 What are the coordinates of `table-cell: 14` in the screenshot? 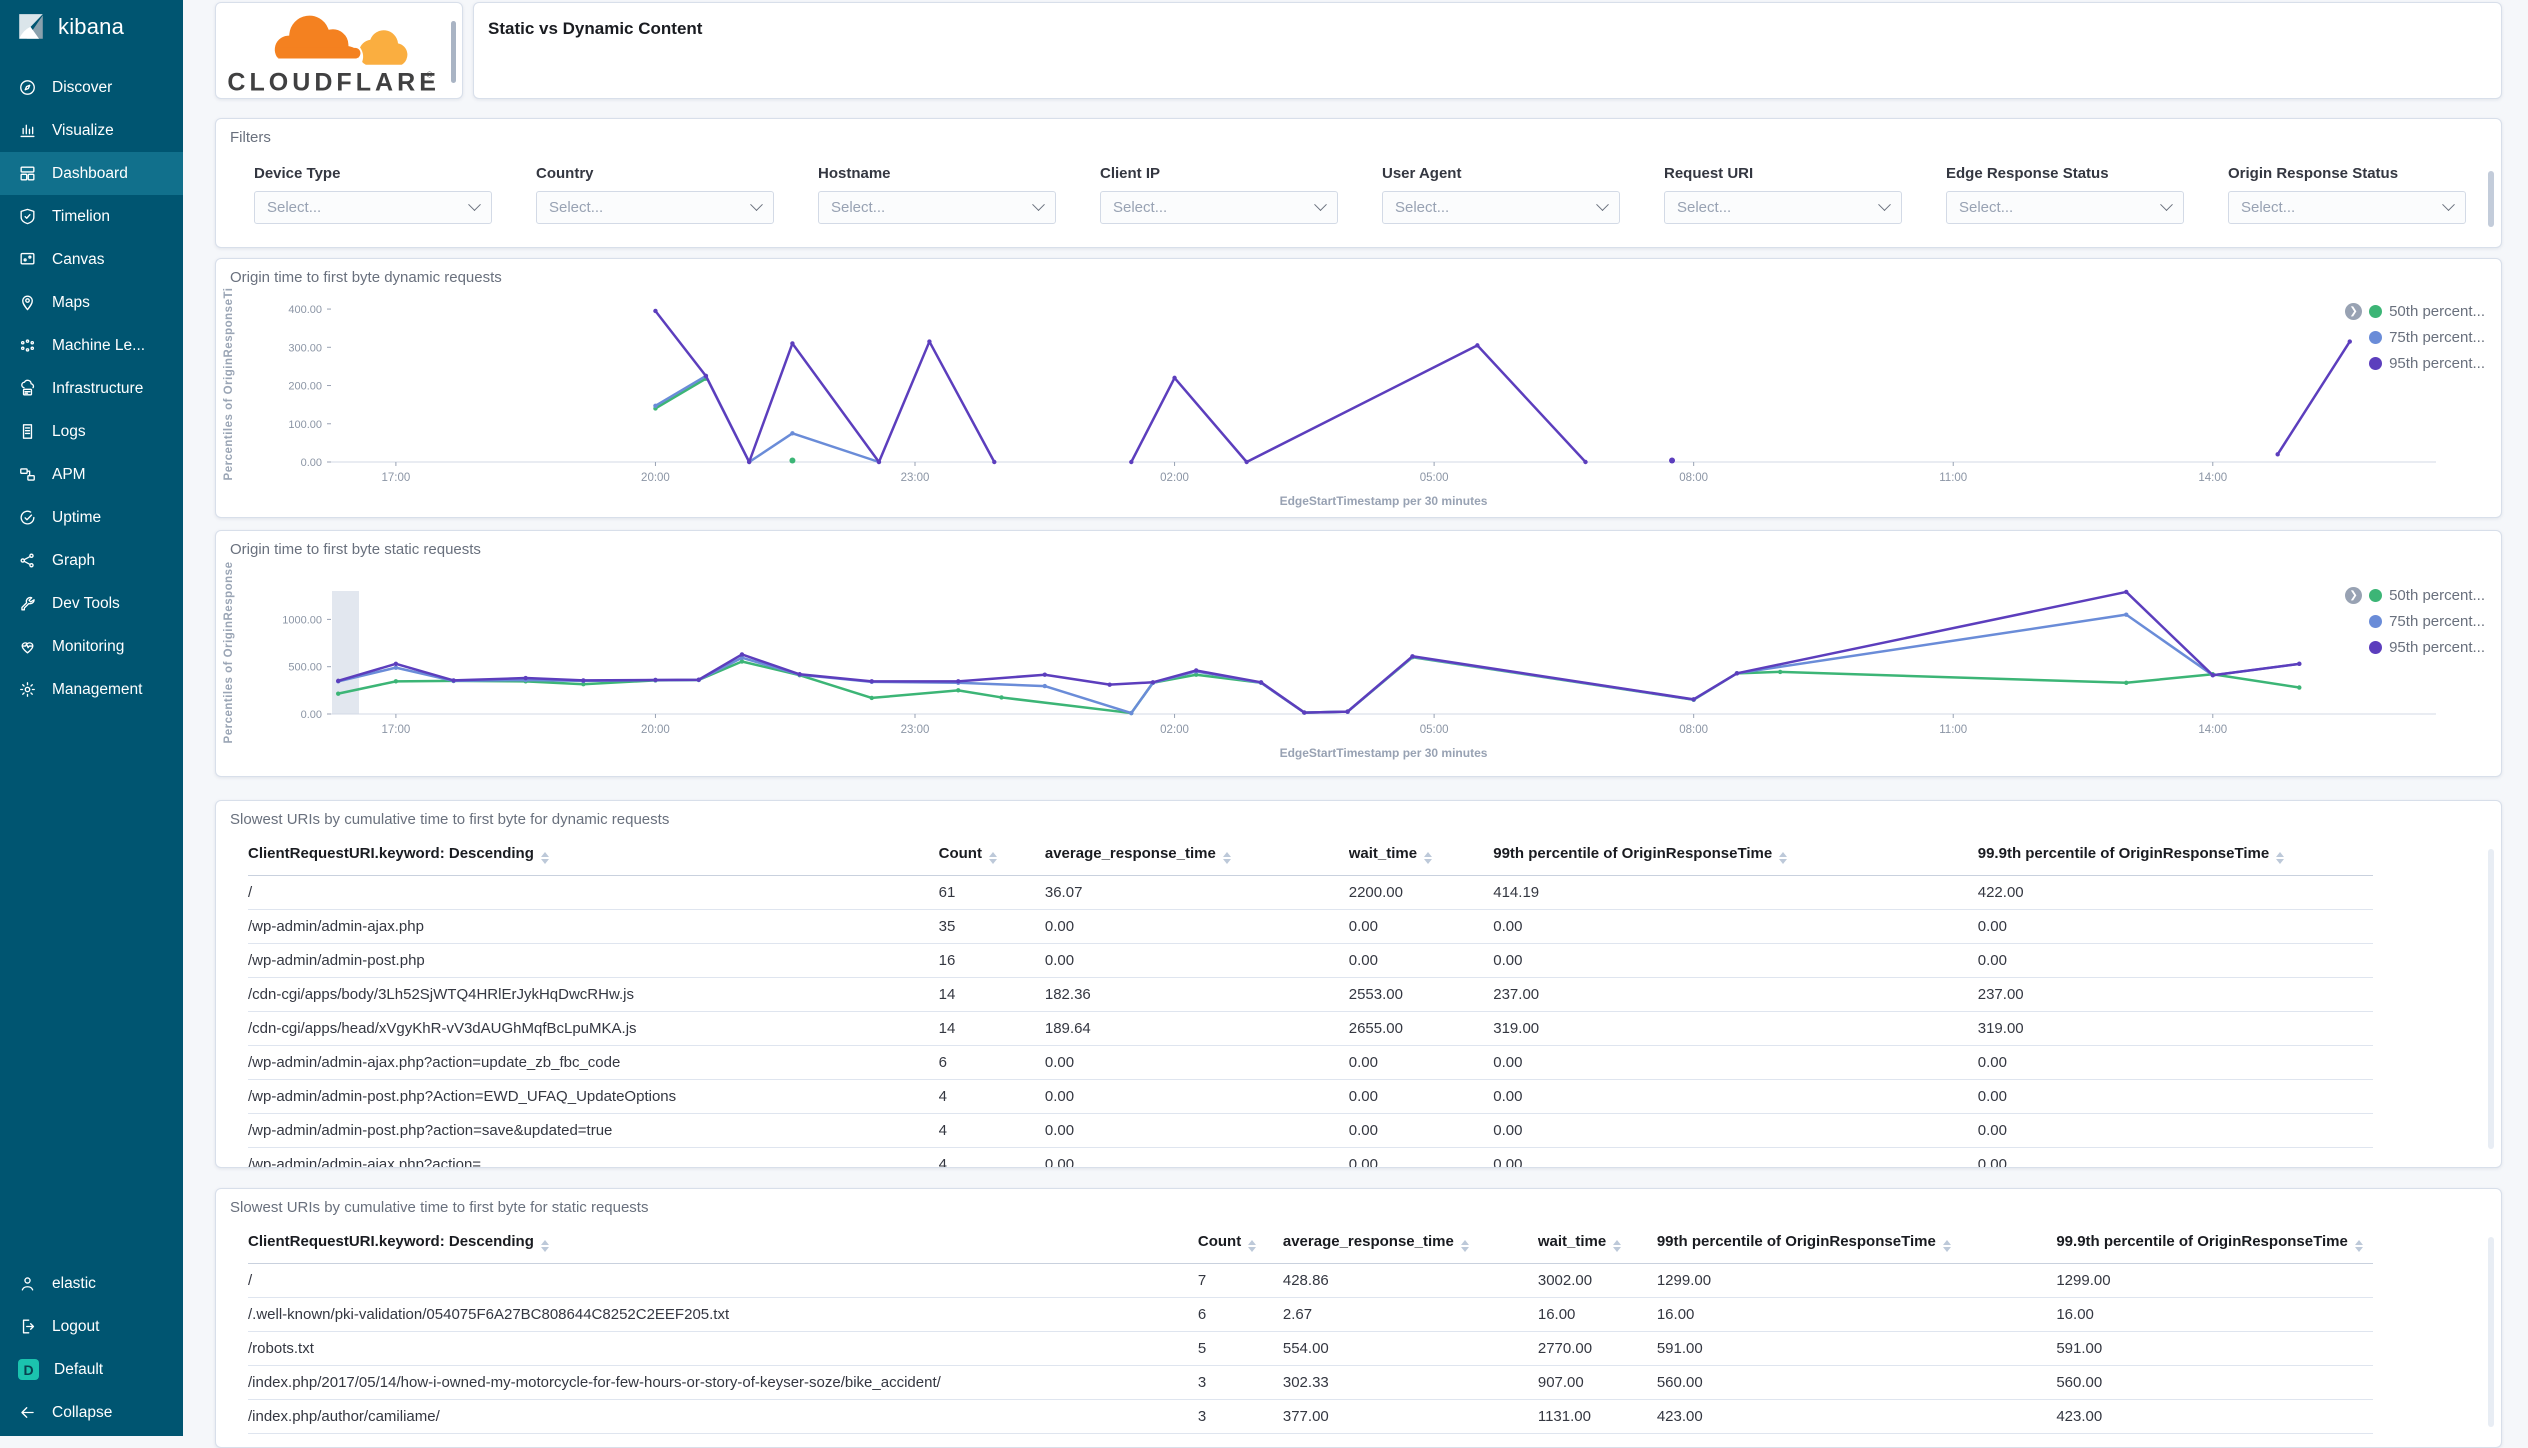 It's located at (991, 1028).